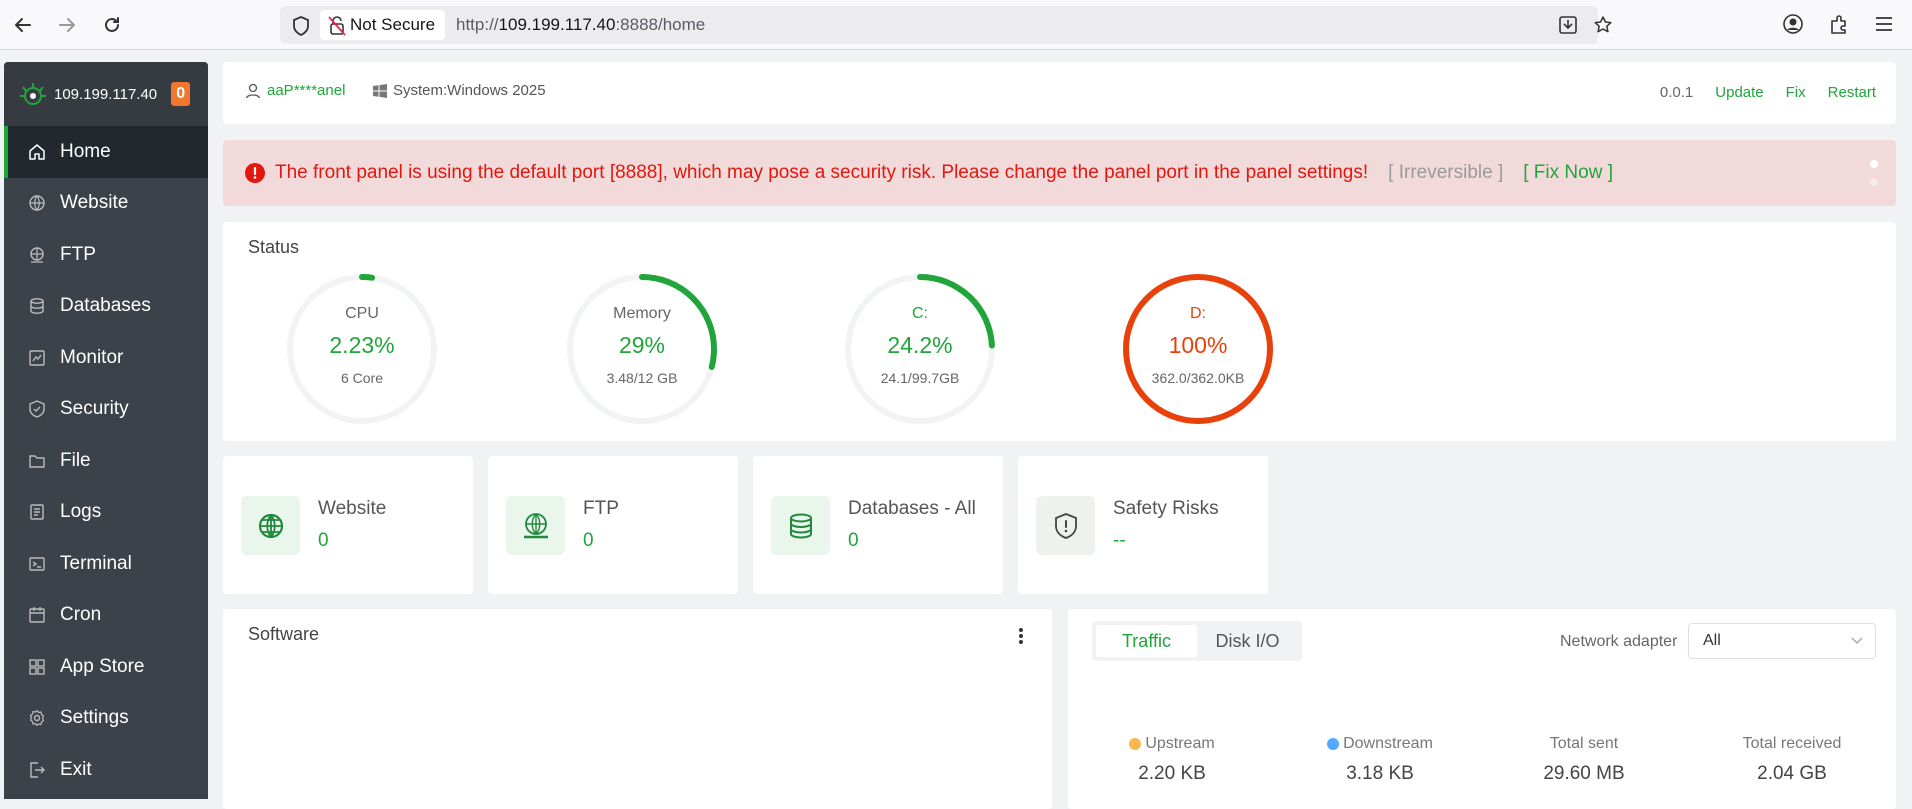 This screenshot has width=1912, height=809. Describe the element at coordinates (94, 203) in the screenshot. I see `sidebar-item-label: Website` at that location.